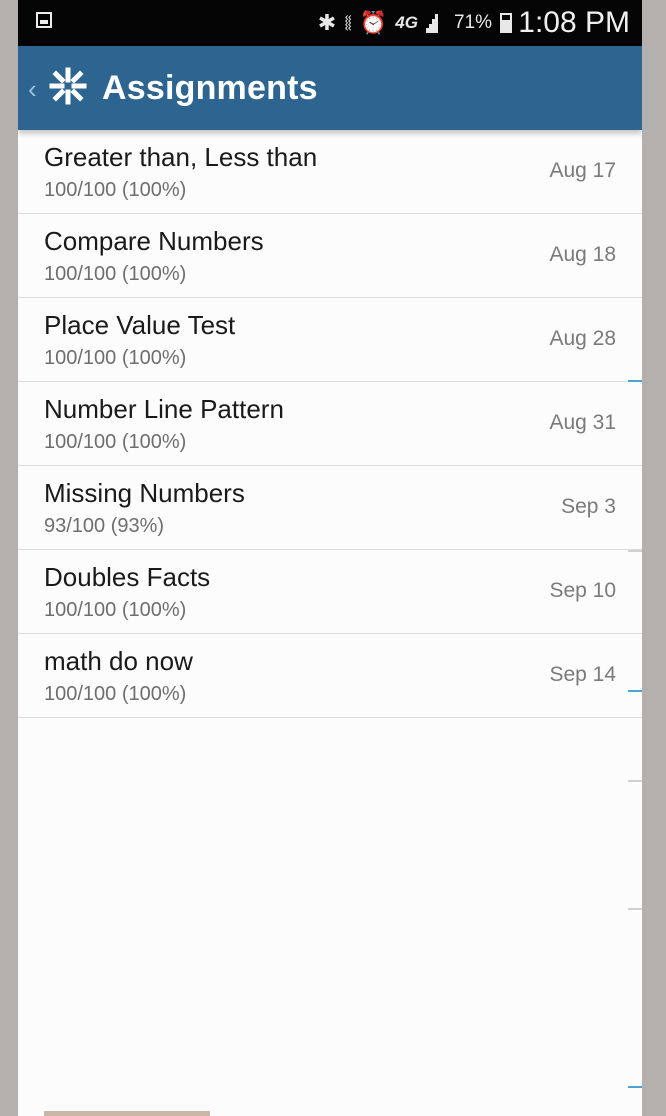 The image size is (666, 1116). What do you see at coordinates (406, 22) in the screenshot?
I see `lte-icon: 4G` at bounding box center [406, 22].